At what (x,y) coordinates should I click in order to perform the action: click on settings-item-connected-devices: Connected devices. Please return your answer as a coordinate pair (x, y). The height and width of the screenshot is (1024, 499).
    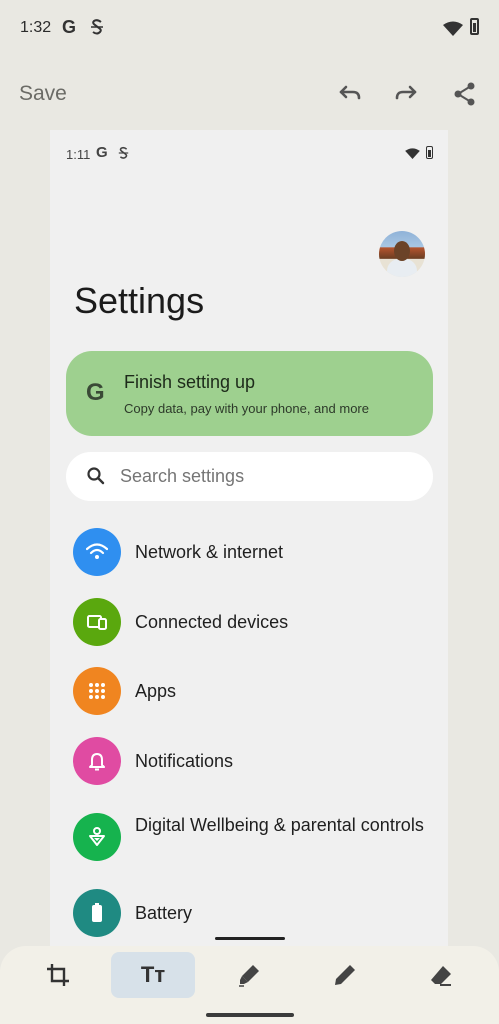
    Looking at the image, I should click on (249, 627).